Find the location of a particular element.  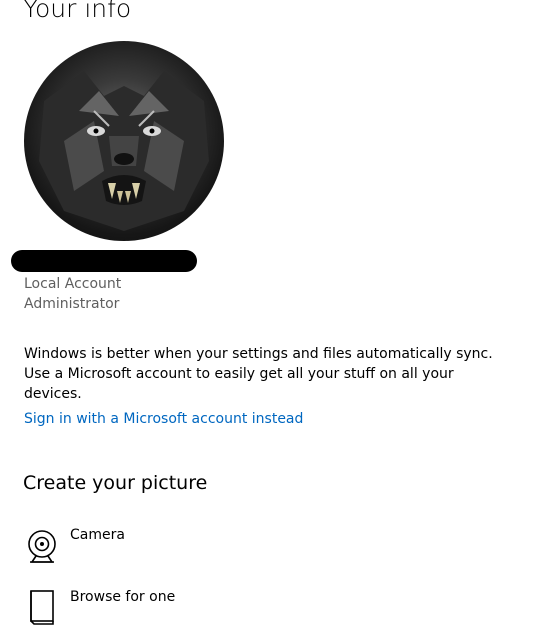

avatar is located at coordinates (124, 141).